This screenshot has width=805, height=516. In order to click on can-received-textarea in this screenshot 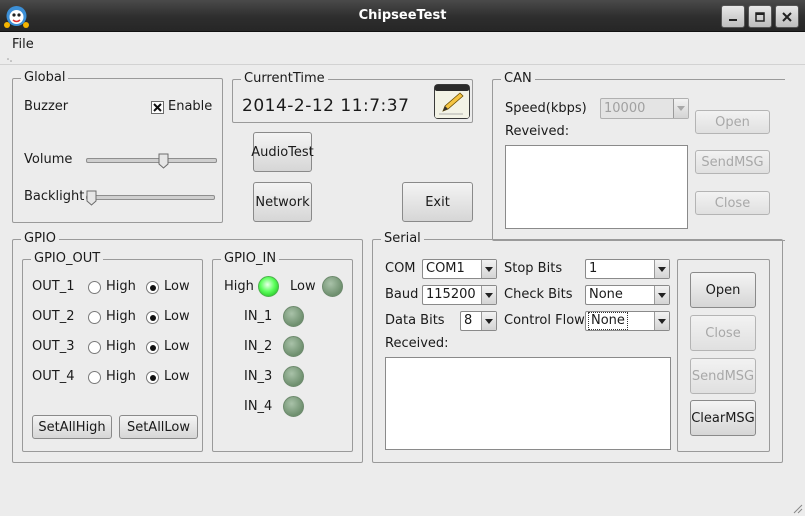, I will do `click(596, 187)`.